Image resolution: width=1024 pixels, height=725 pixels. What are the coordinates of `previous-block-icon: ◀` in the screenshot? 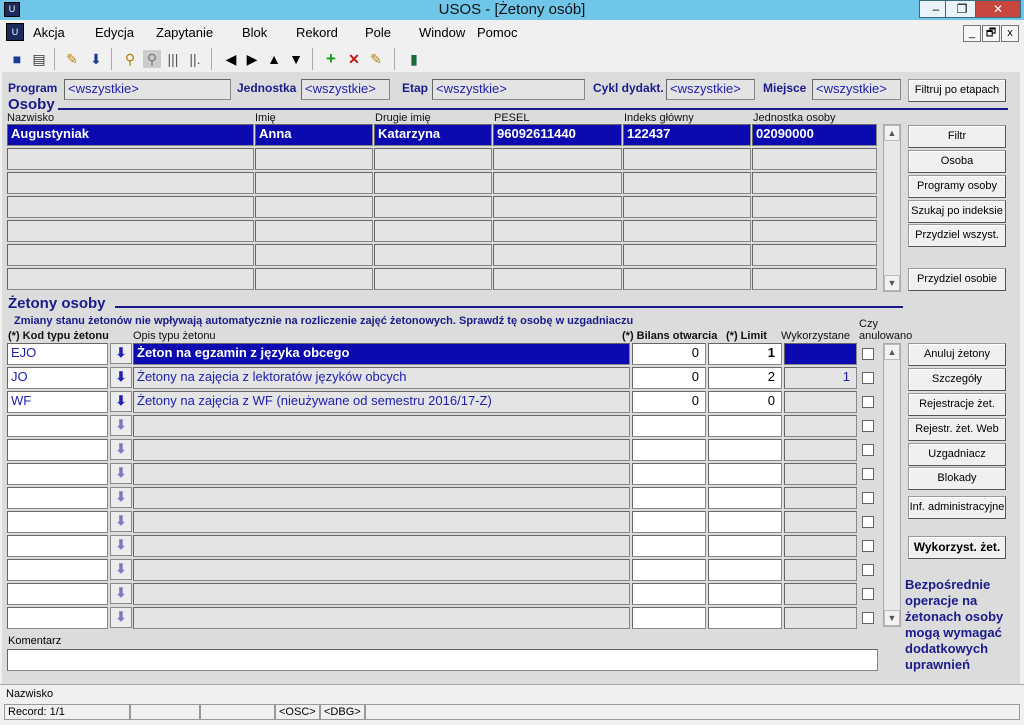 It's located at (231, 59).